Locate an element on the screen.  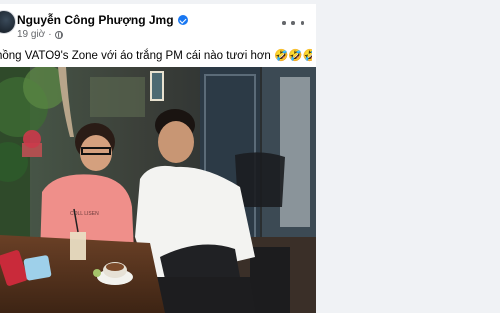
author-avatar is located at coordinates (8, 22).